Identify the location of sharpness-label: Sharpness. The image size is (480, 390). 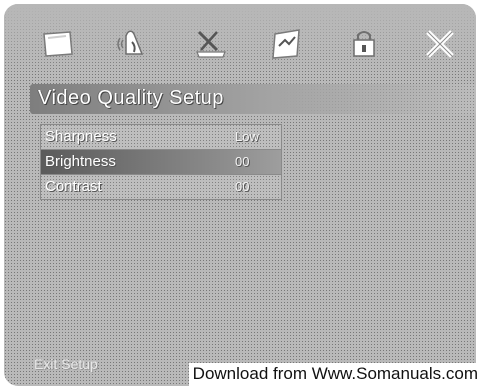
(81, 136).